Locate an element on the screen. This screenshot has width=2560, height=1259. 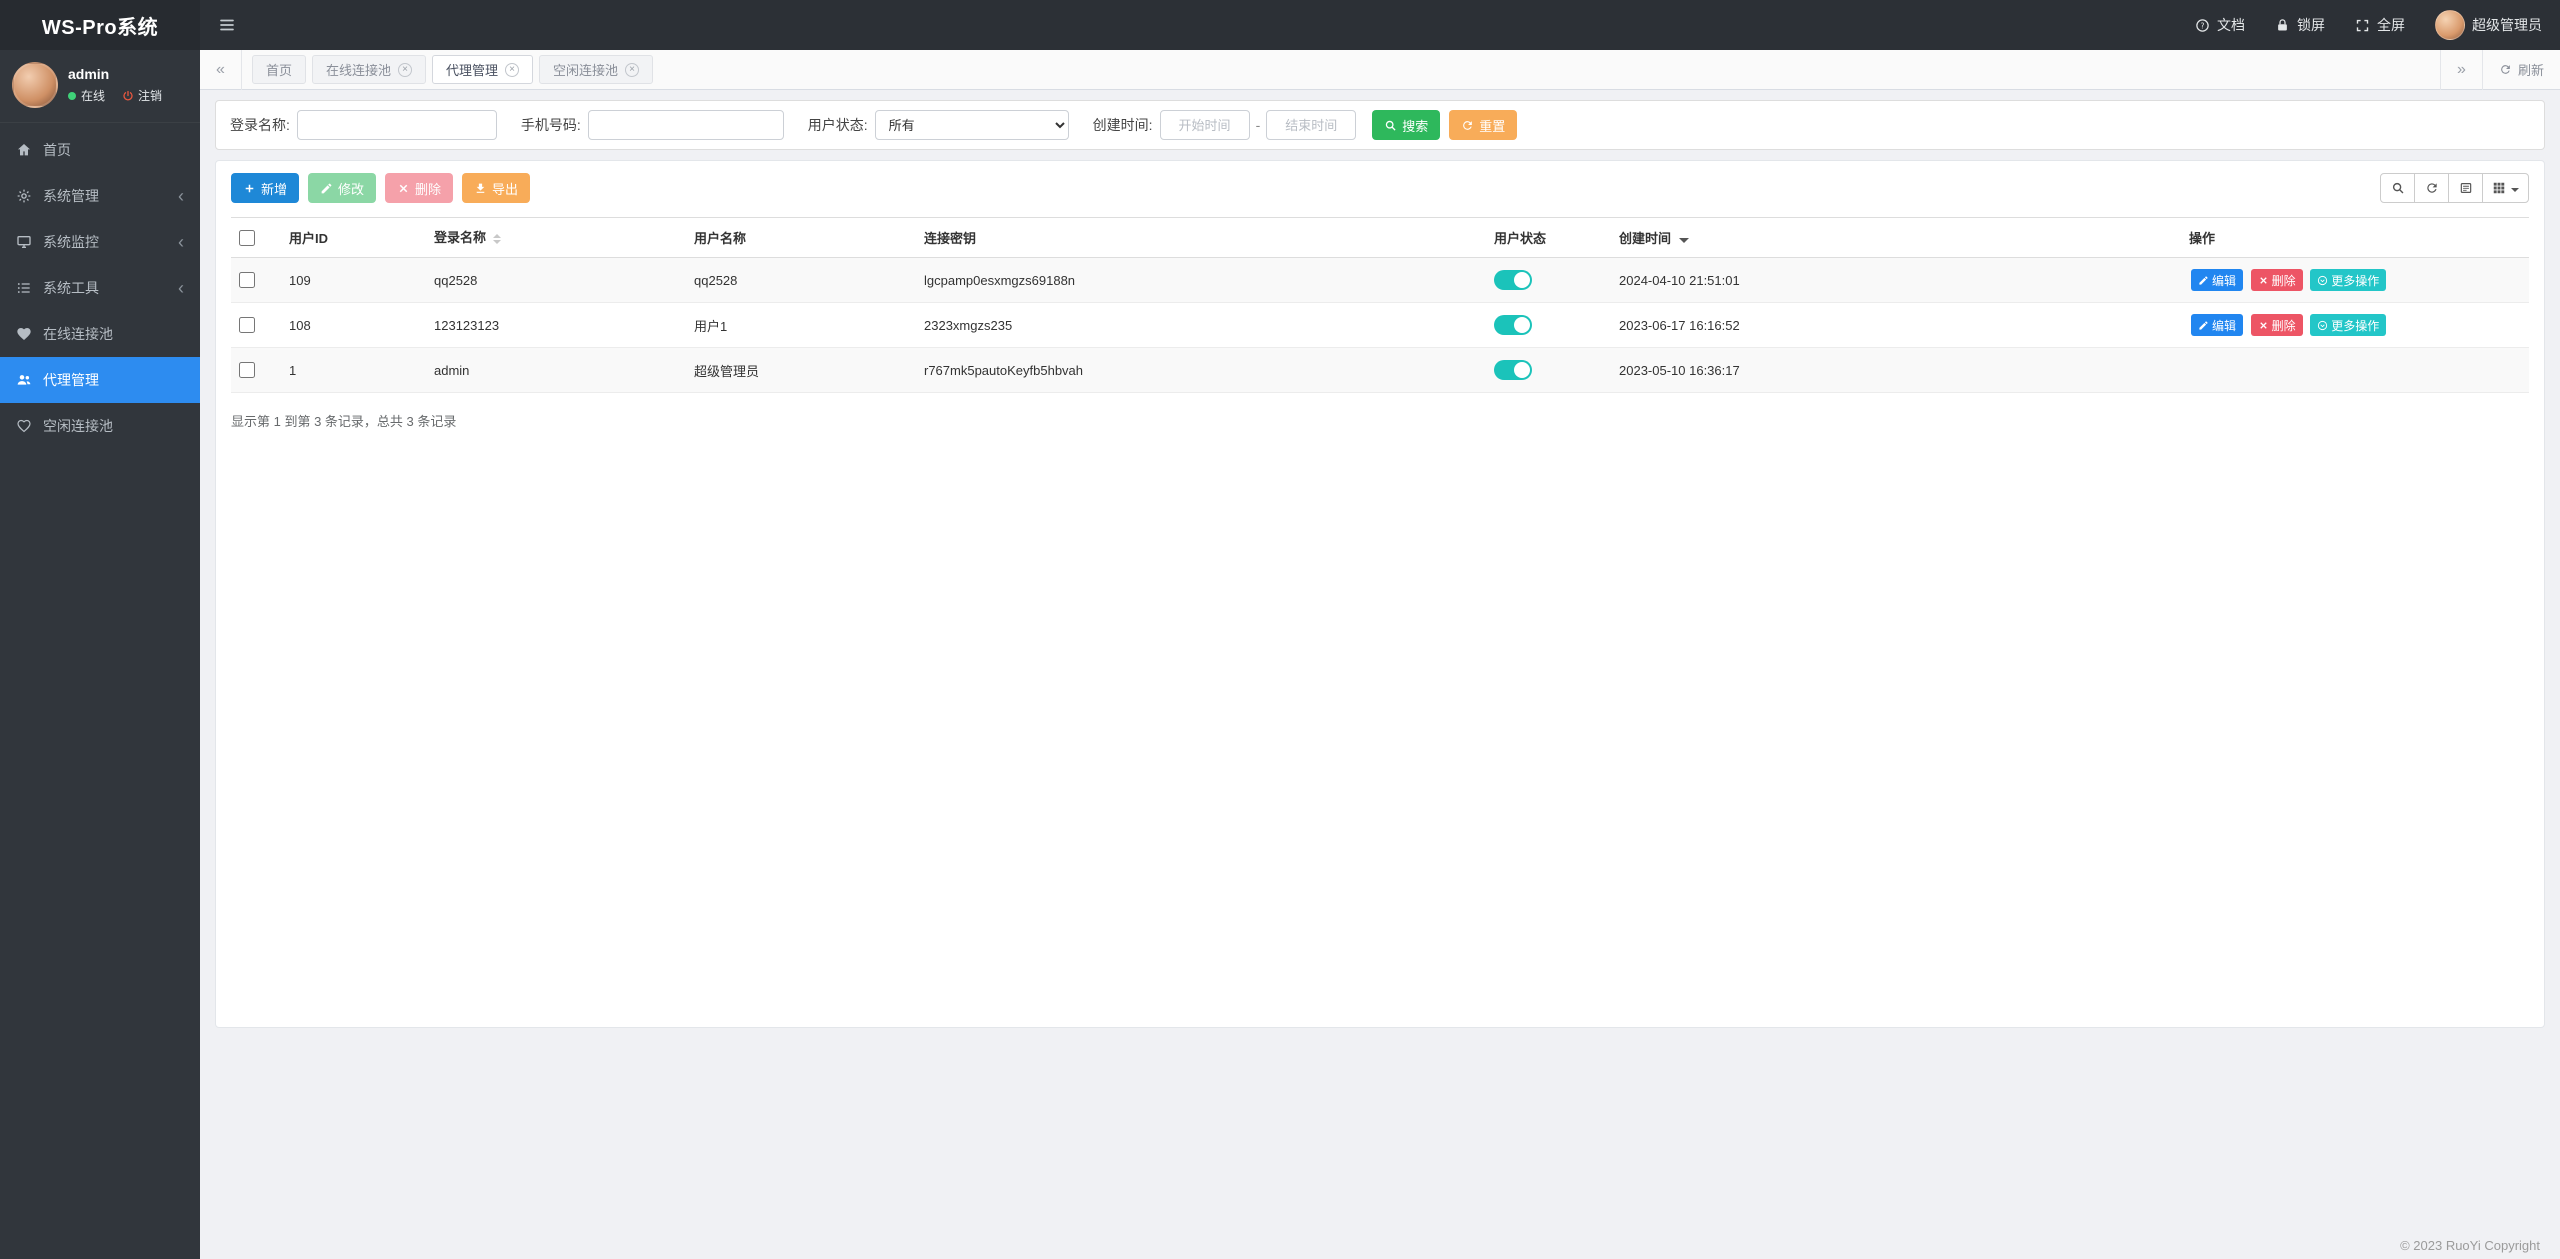
sidebar-item-system-tools: 系统工具 ‹ is located at coordinates (100, 288).